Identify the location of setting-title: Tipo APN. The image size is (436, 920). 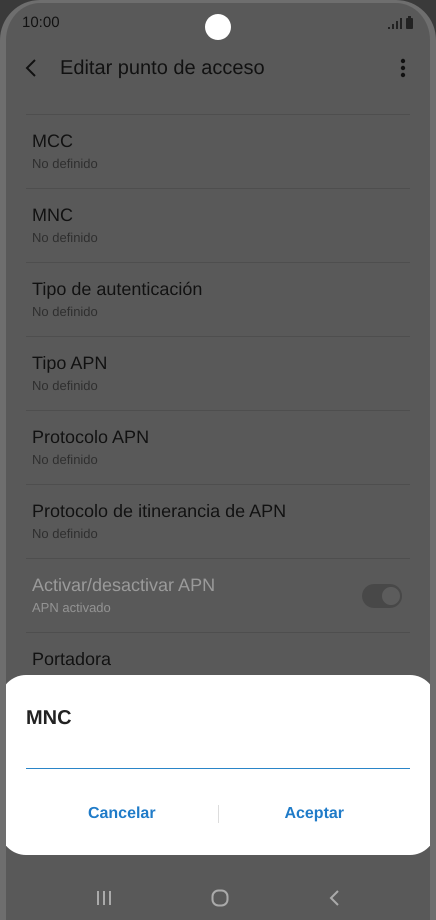
(218, 363).